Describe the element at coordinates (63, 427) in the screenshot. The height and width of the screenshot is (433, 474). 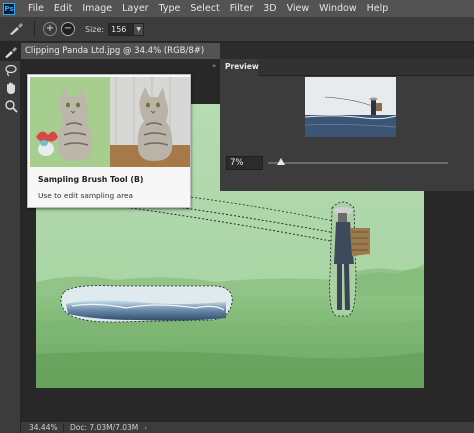
I see `status-divider` at that location.